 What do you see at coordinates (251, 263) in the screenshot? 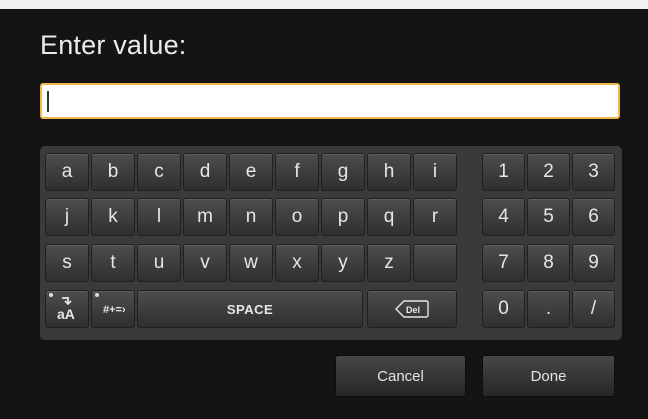
I see `key-w: w` at bounding box center [251, 263].